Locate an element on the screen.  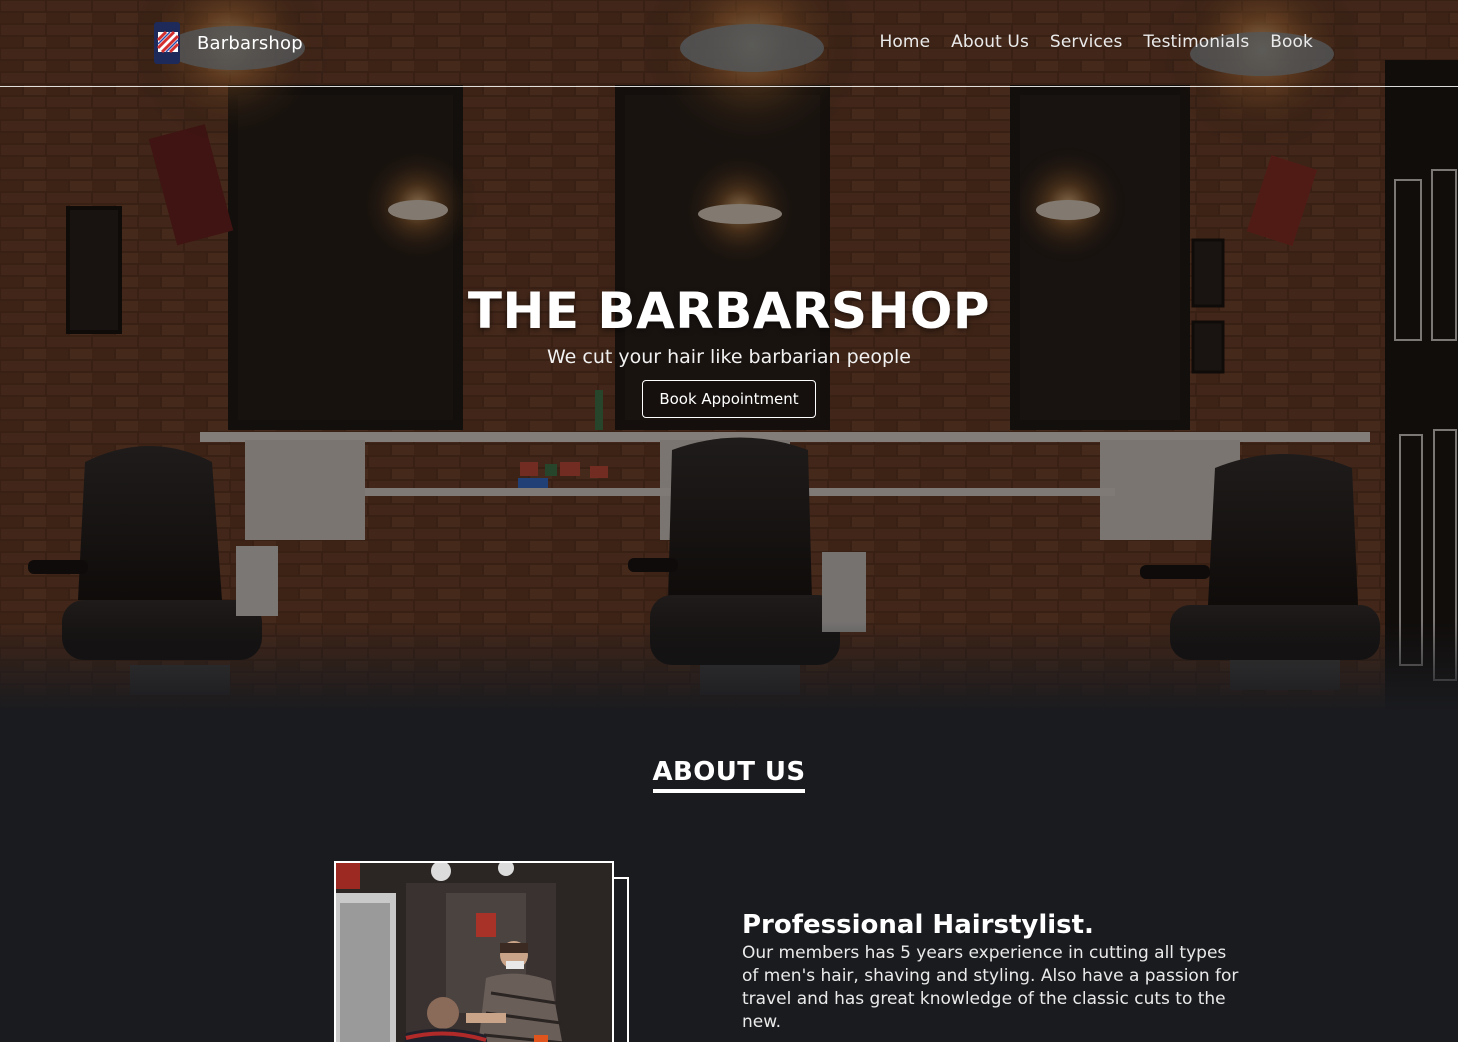
brand-logo: Barbarshop is located at coordinates (227, 43).